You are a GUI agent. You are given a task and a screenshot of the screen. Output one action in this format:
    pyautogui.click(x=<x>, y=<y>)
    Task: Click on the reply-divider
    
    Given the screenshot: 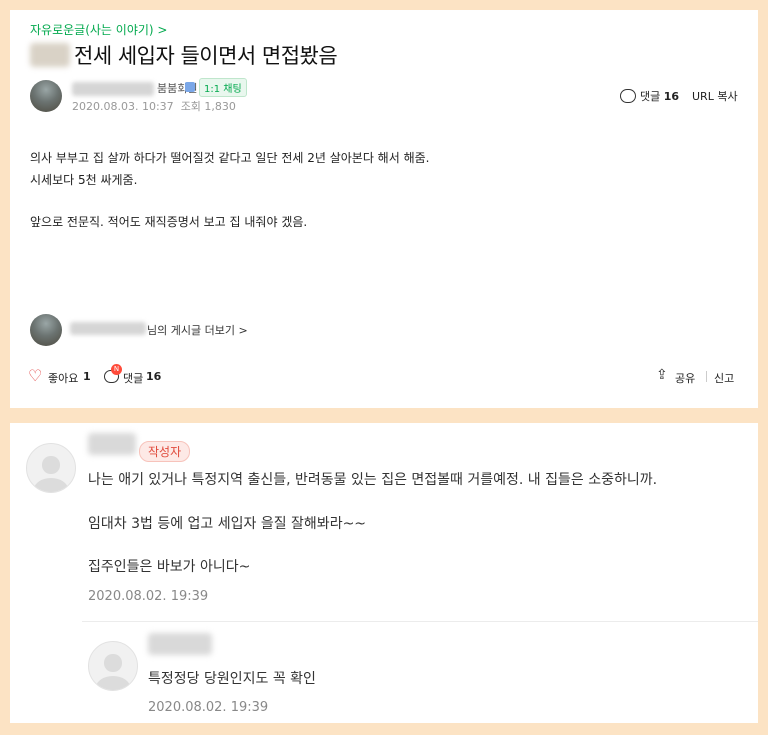 What is the action you would take?
    pyautogui.click(x=420, y=621)
    